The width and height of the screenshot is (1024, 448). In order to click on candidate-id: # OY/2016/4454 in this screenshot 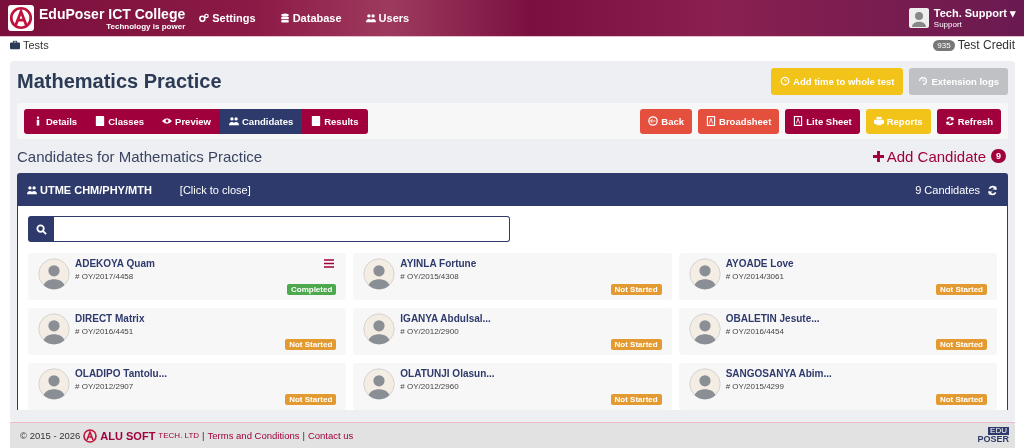, I will do `click(755, 331)`.